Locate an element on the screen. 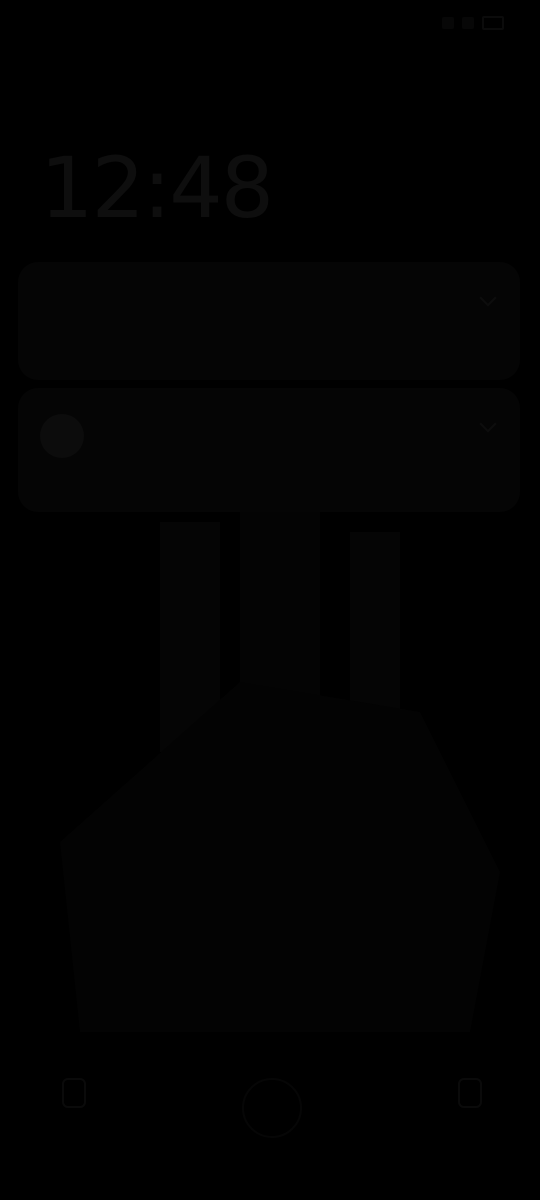 This screenshot has width=540, height=1200. phone-shortcut-button is located at coordinates (72, 1092).